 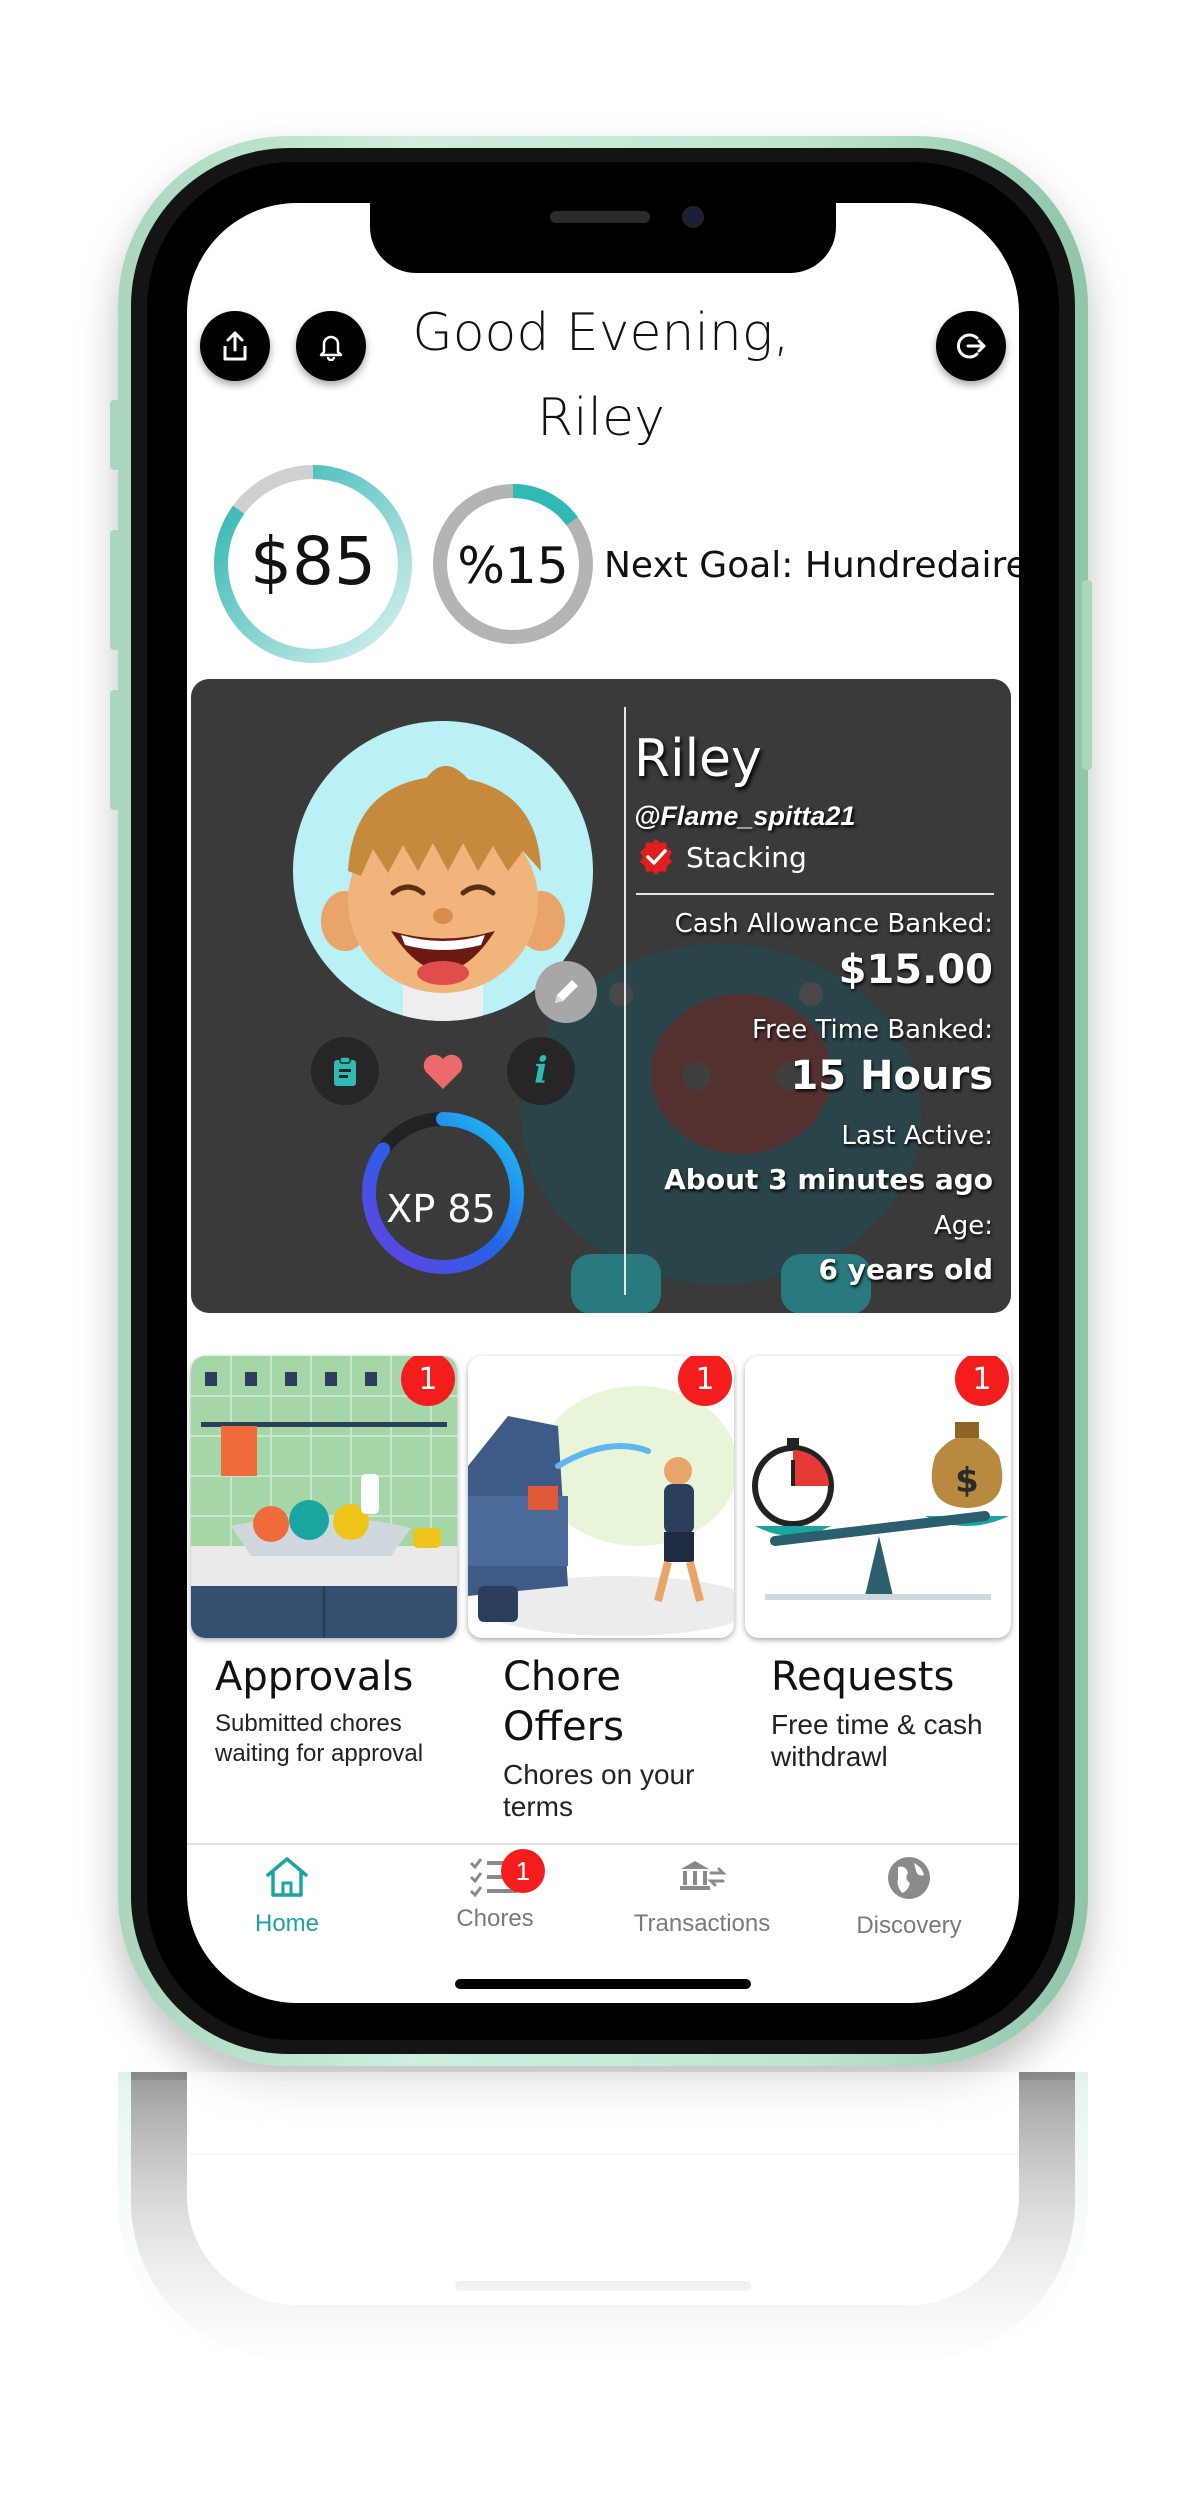 What do you see at coordinates (115, 590) in the screenshot?
I see `phone-volume-up` at bounding box center [115, 590].